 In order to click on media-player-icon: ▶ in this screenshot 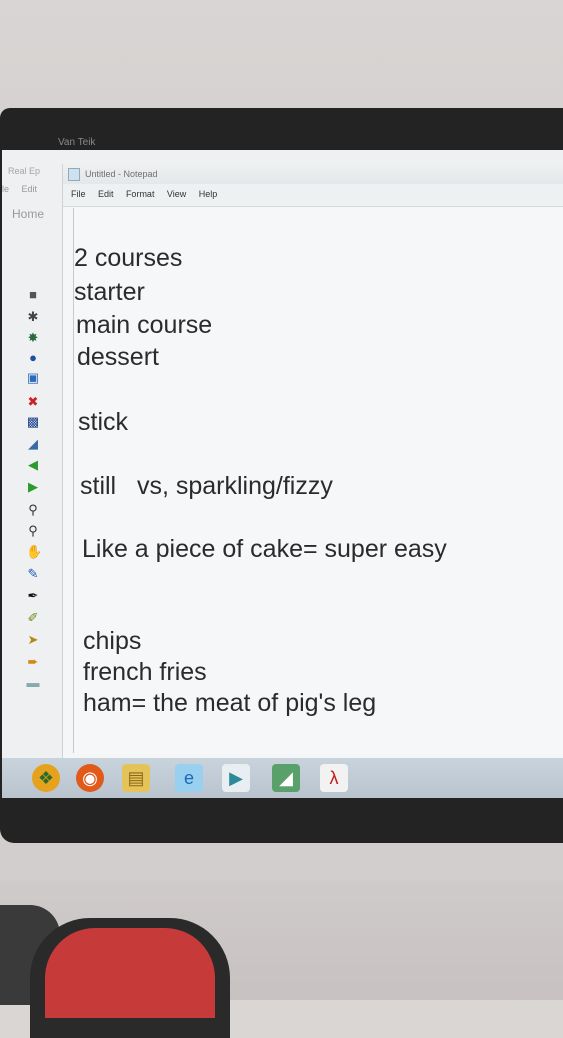, I will do `click(236, 778)`.